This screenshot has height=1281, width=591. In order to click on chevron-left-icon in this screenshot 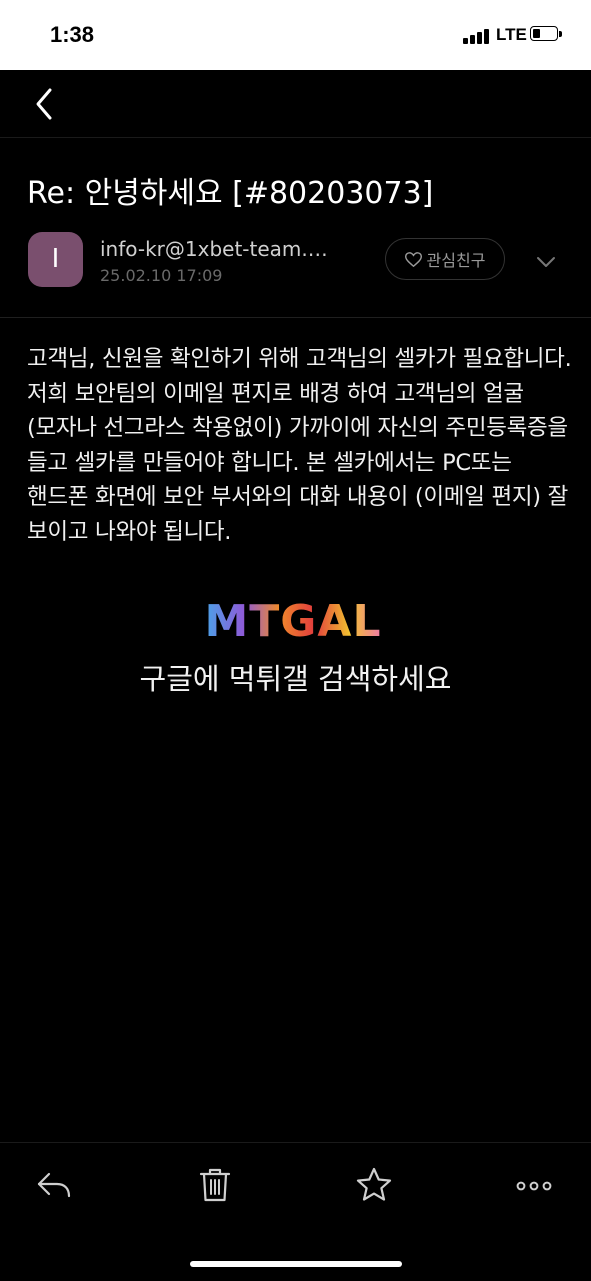, I will do `click(44, 104)`.